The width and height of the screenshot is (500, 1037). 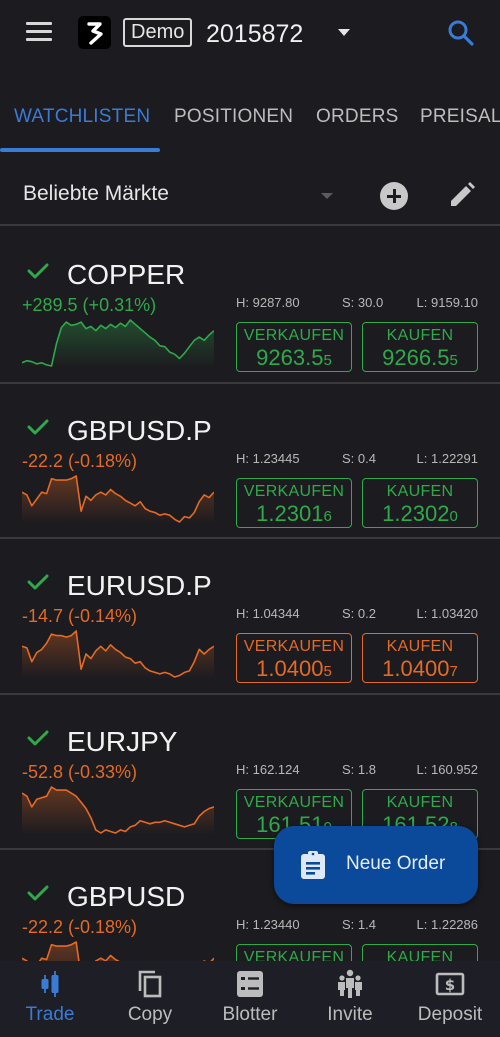 I want to click on edit-watchlist-button, so click(x=461, y=195).